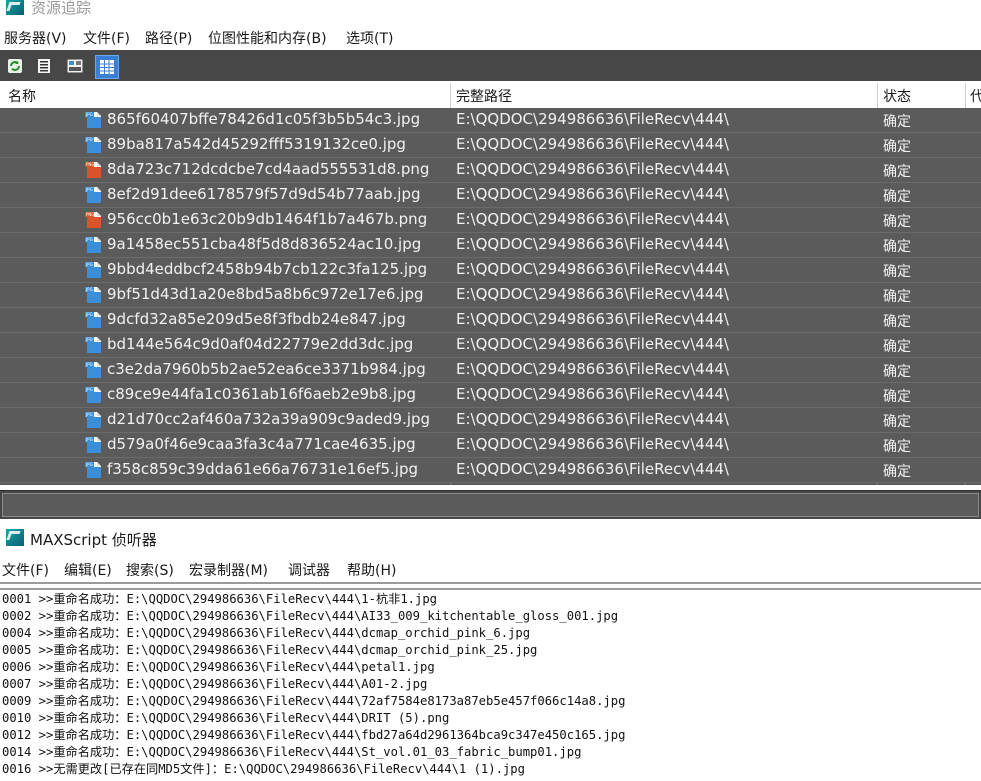 The image size is (981, 781). What do you see at coordinates (267, 269) in the screenshot?
I see `file-name: 9bbd4eddbcf2458b94b7cb122c3fa125.jpg` at bounding box center [267, 269].